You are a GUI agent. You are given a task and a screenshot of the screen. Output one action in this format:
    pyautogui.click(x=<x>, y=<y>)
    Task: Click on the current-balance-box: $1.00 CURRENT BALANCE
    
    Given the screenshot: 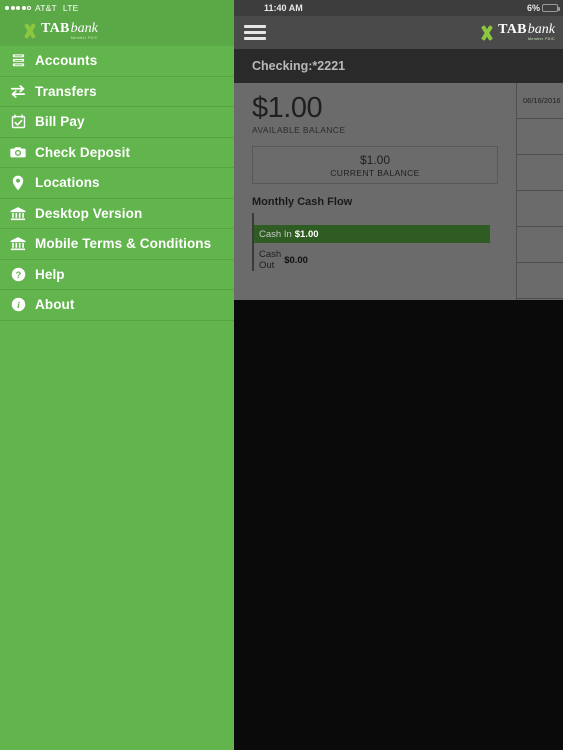 What is the action you would take?
    pyautogui.click(x=375, y=165)
    